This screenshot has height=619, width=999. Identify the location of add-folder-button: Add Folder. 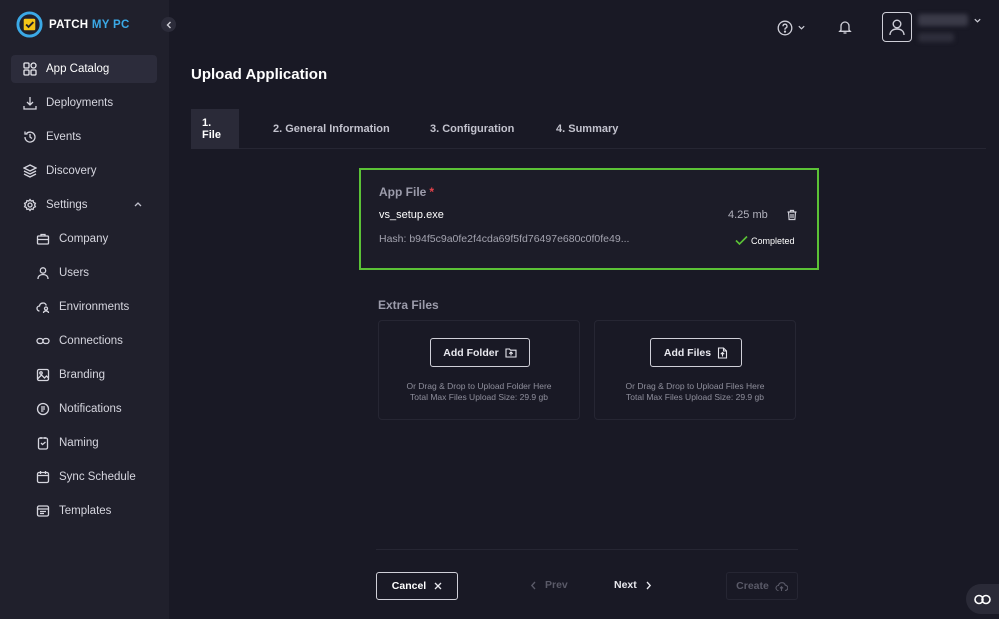
(480, 352).